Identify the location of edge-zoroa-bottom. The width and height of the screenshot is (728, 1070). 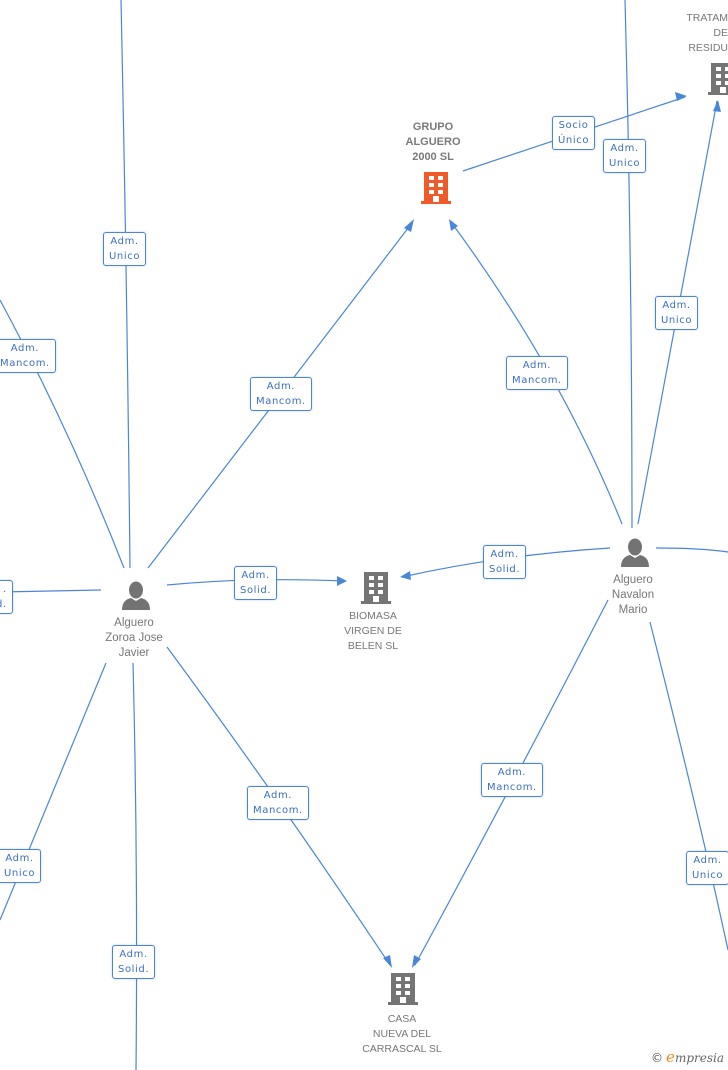
(135, 866).